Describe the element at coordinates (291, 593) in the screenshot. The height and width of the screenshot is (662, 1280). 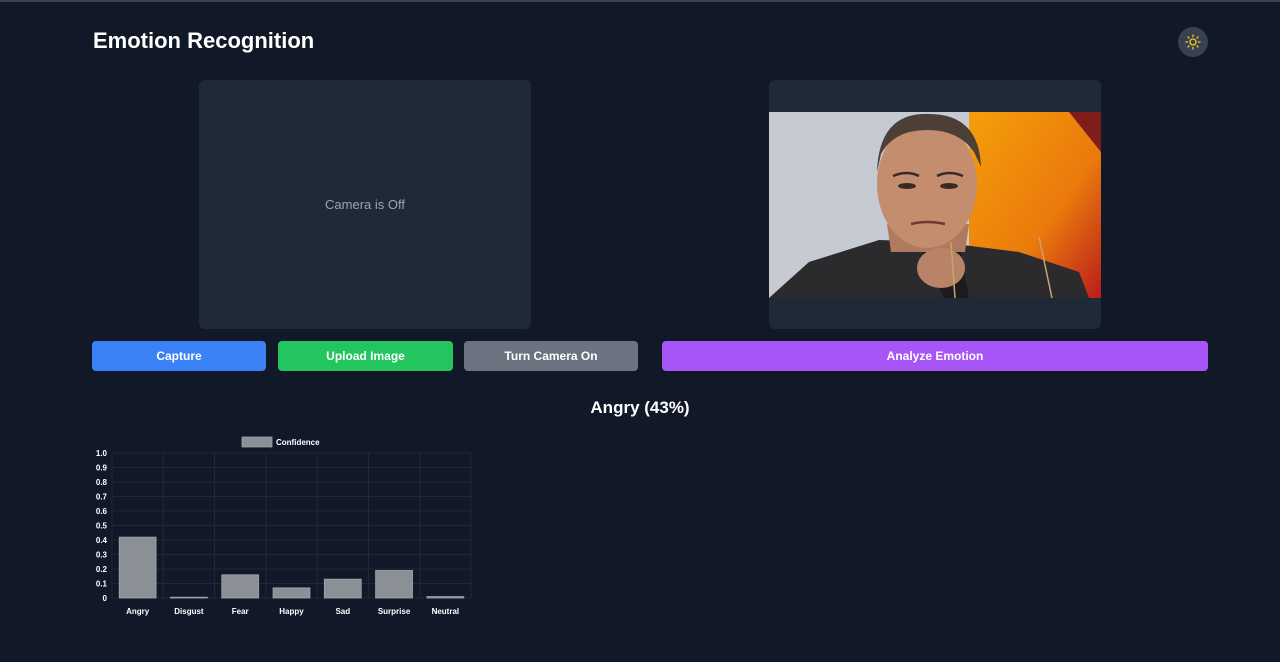
I see `bar-happy` at that location.